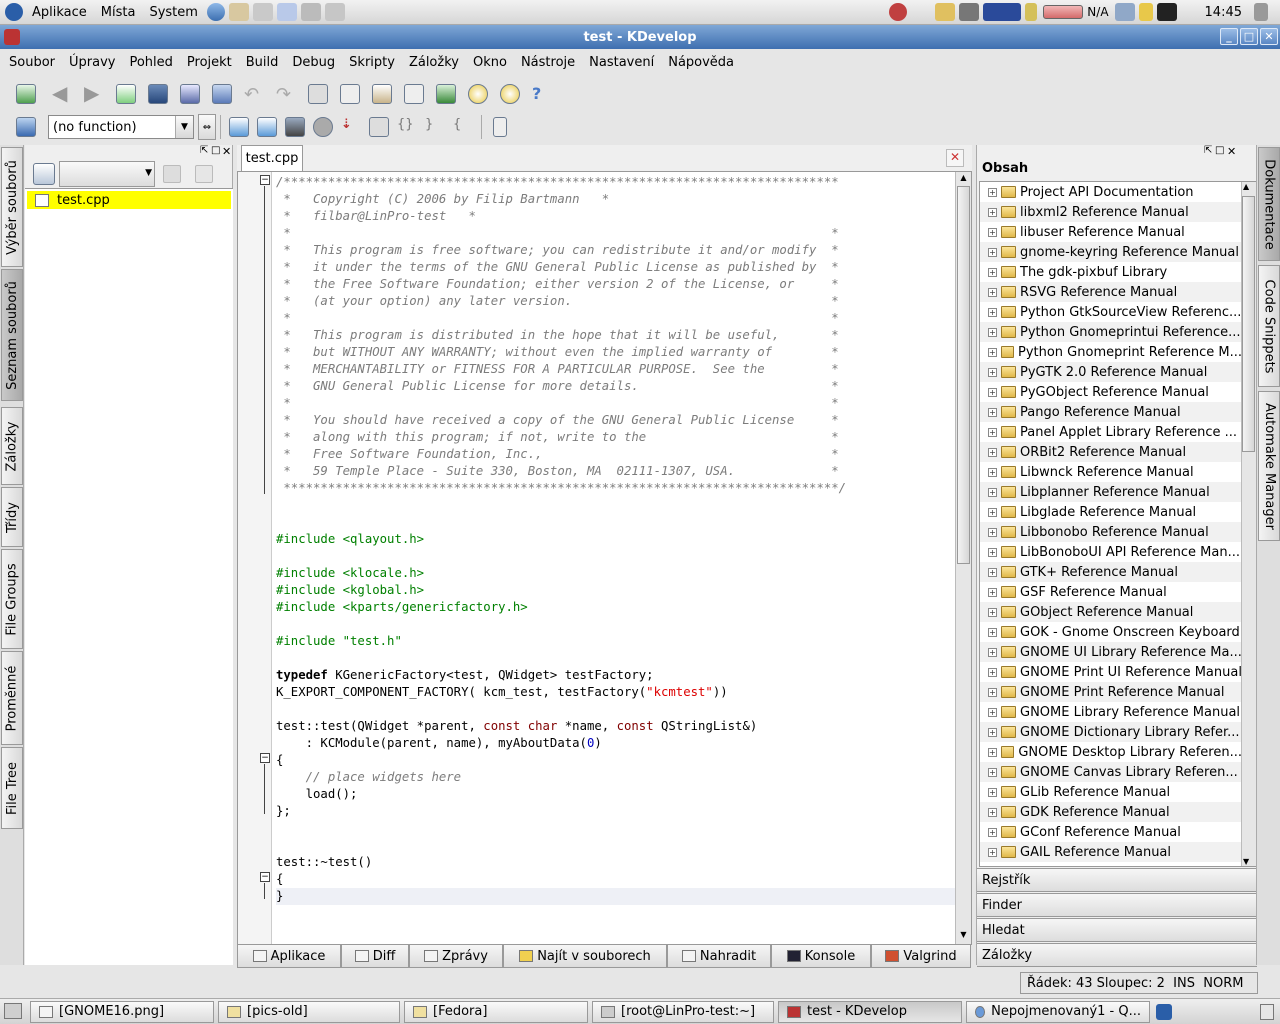 Image resolution: width=1280 pixels, height=1024 pixels. What do you see at coordinates (616, 811) in the screenshot?
I see `code-line: };` at bounding box center [616, 811].